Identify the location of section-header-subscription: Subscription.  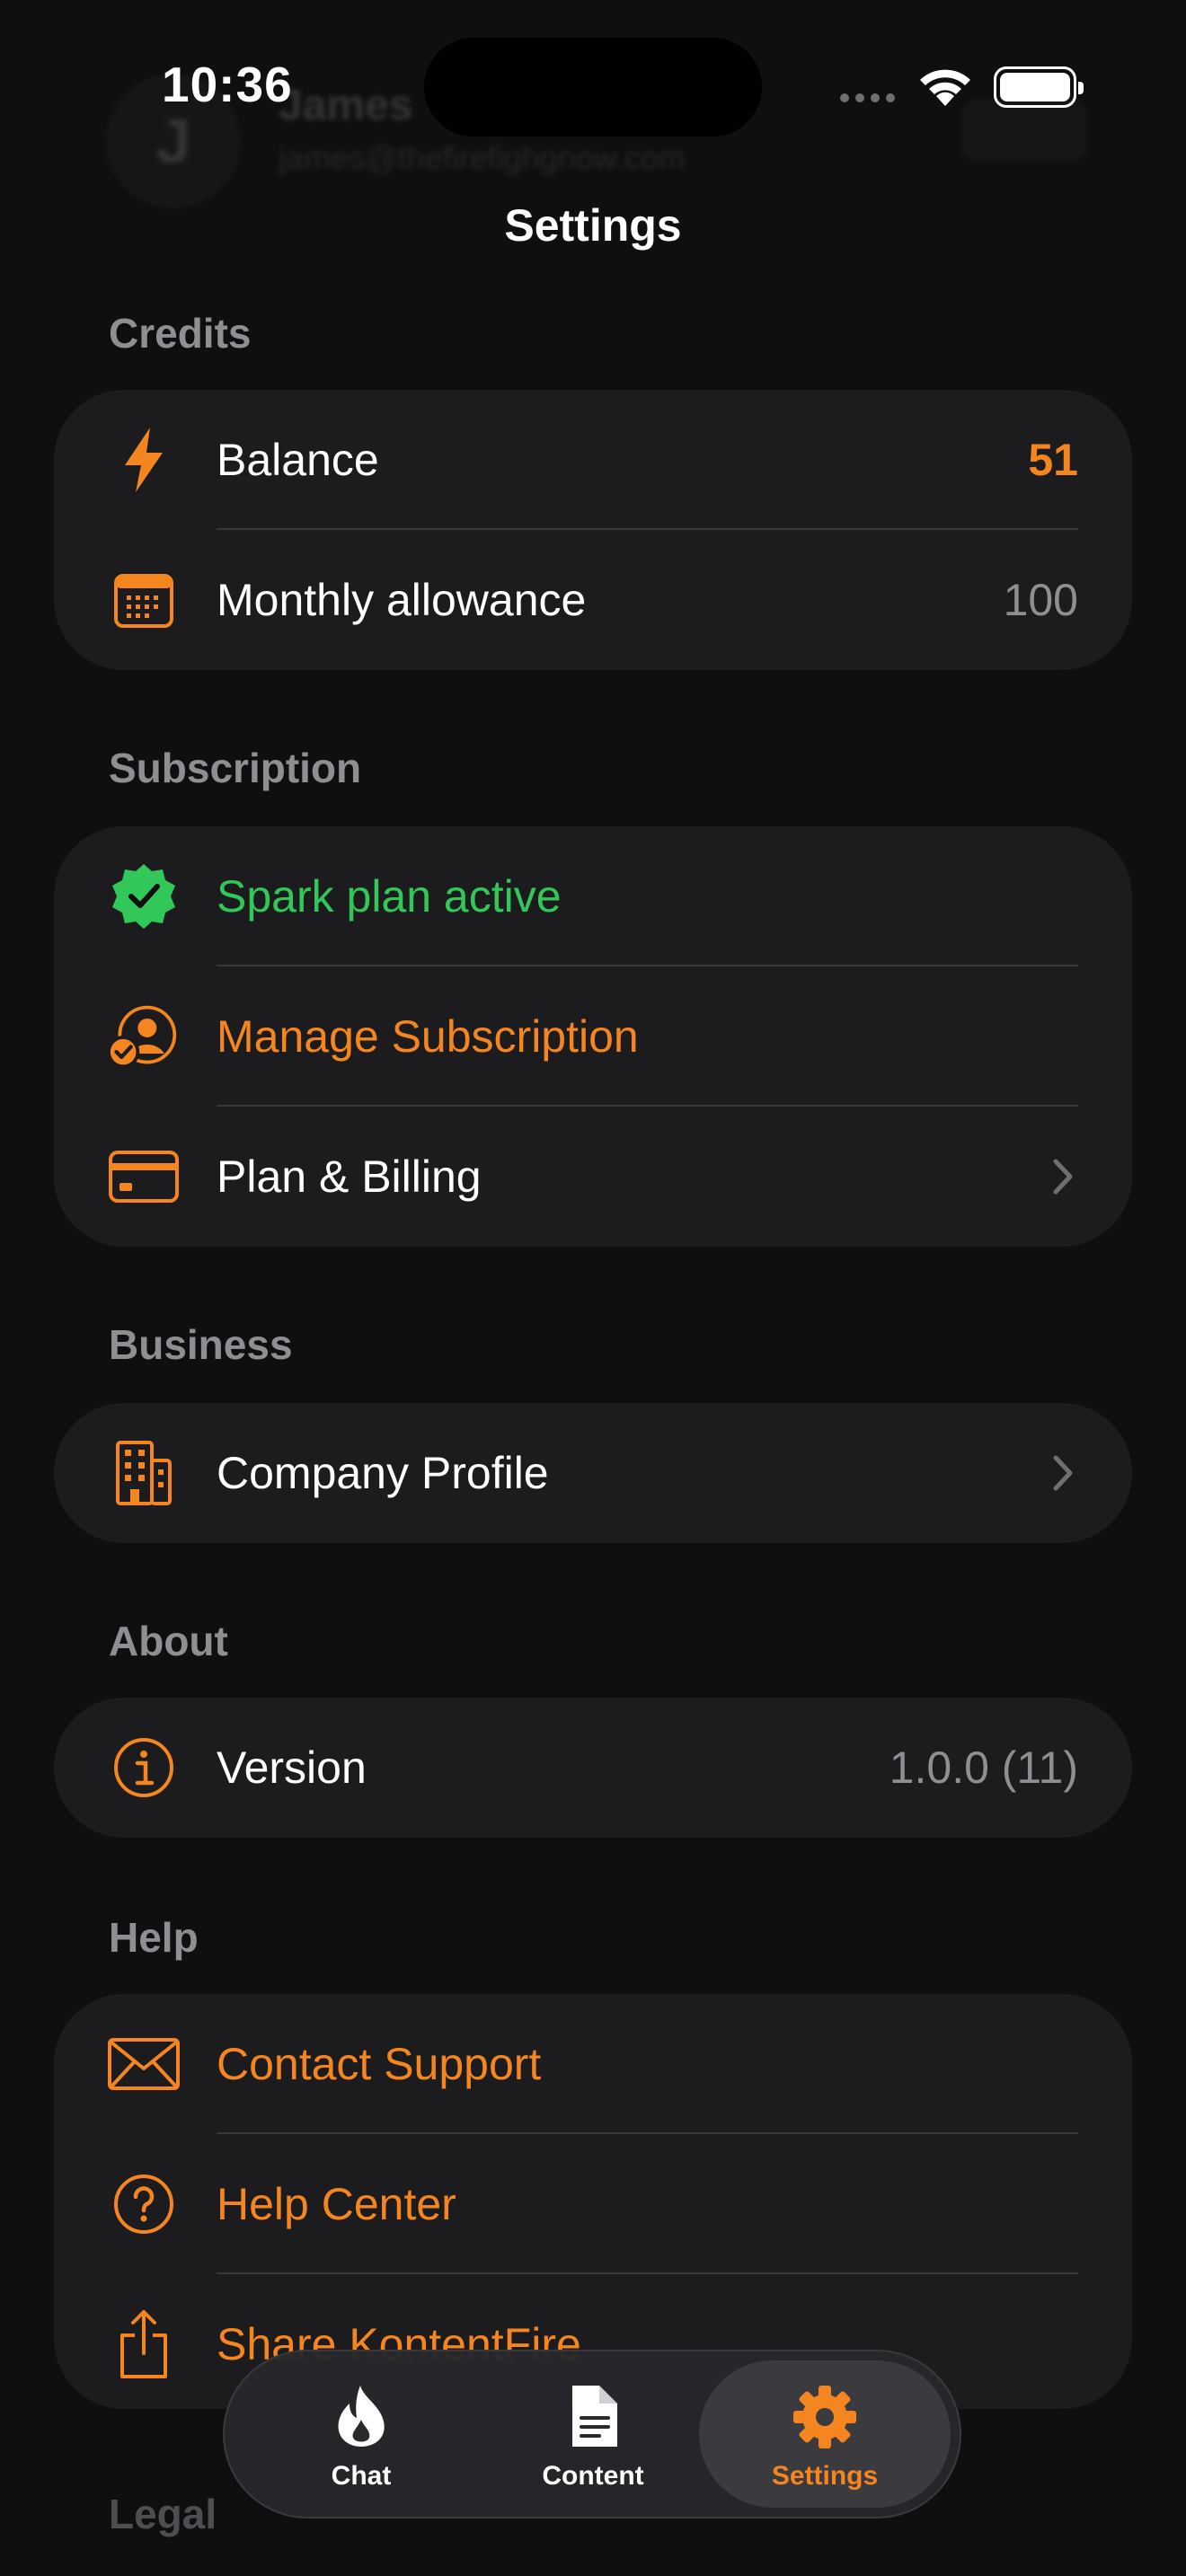
(235, 768).